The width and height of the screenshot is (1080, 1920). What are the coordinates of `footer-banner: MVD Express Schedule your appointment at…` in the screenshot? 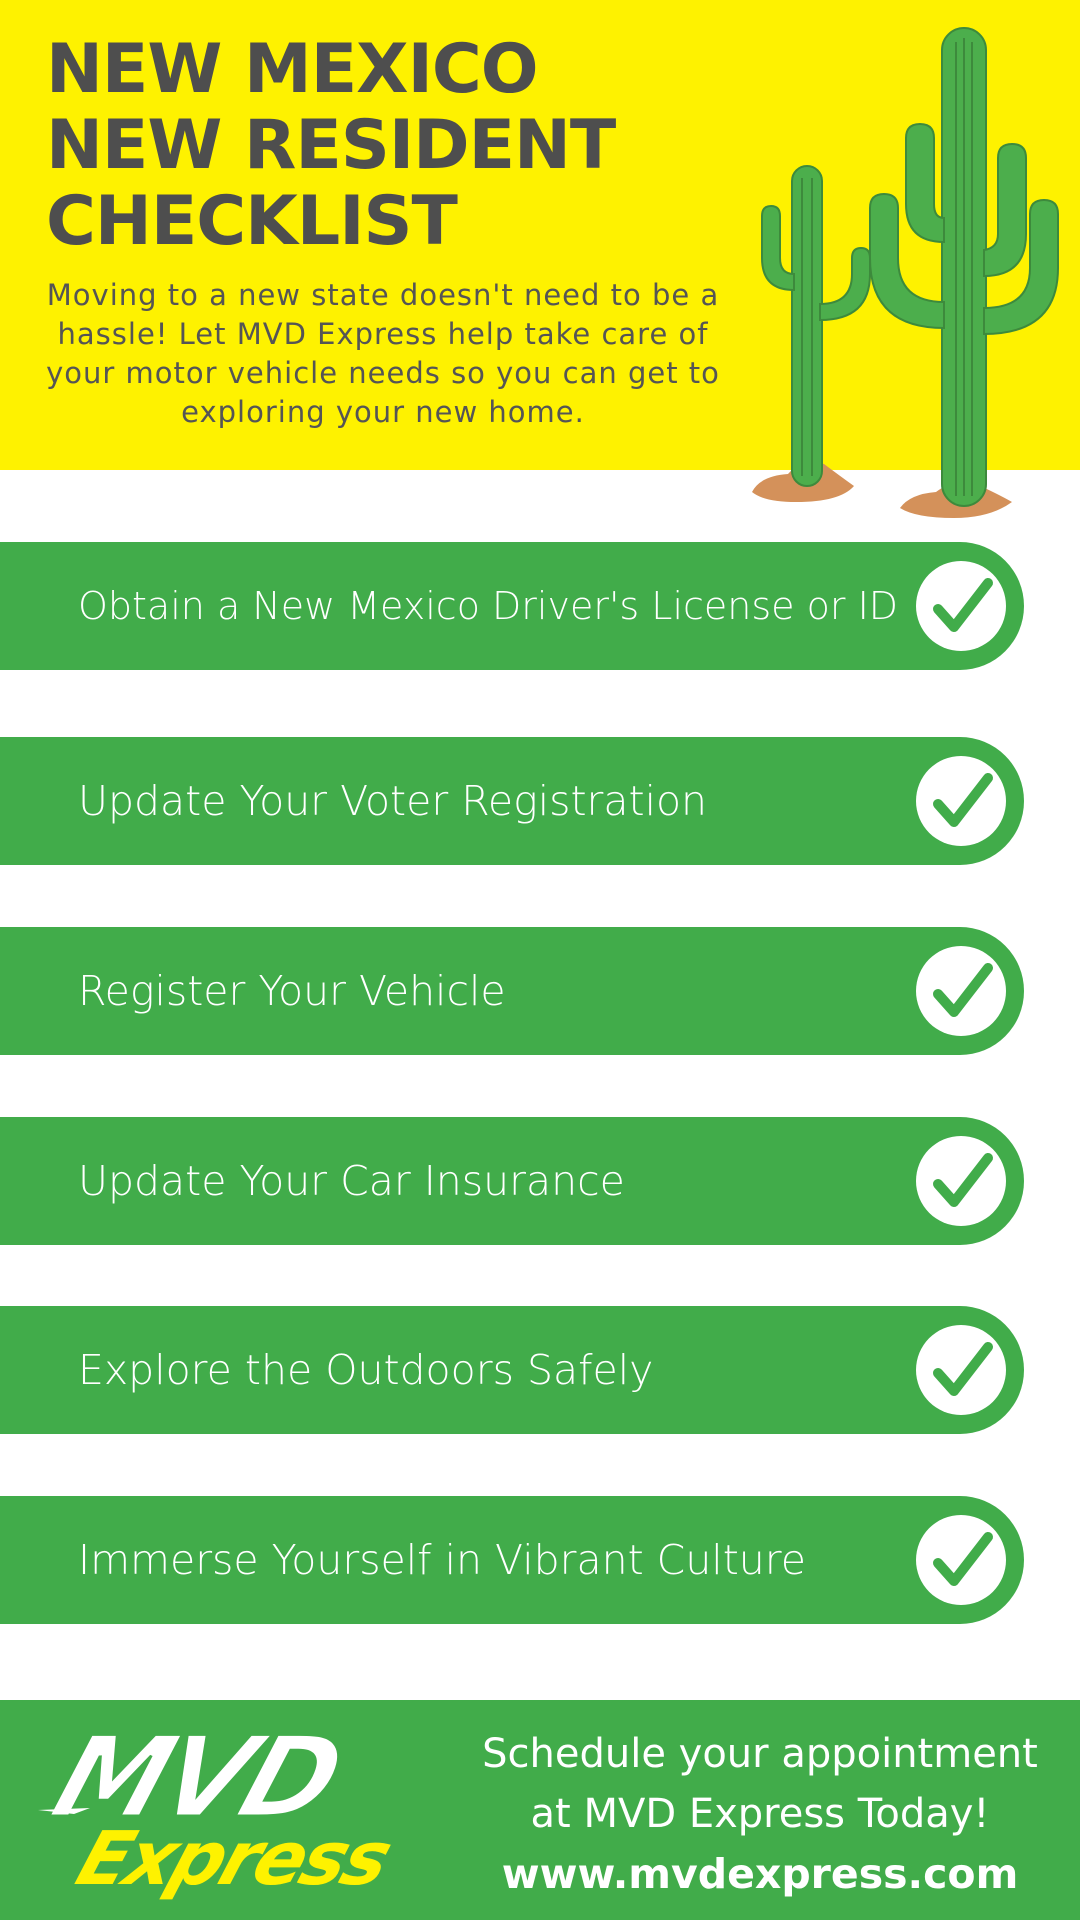 It's located at (540, 1810).